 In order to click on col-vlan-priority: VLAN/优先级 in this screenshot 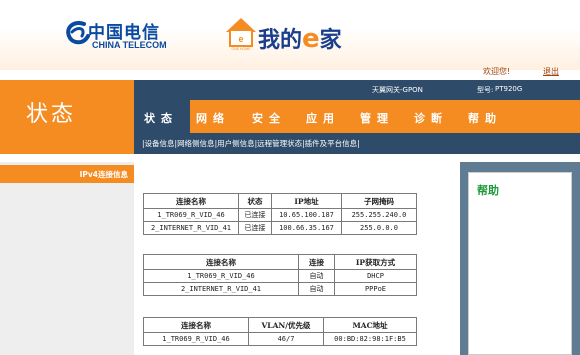, I will do `click(286, 325)`.